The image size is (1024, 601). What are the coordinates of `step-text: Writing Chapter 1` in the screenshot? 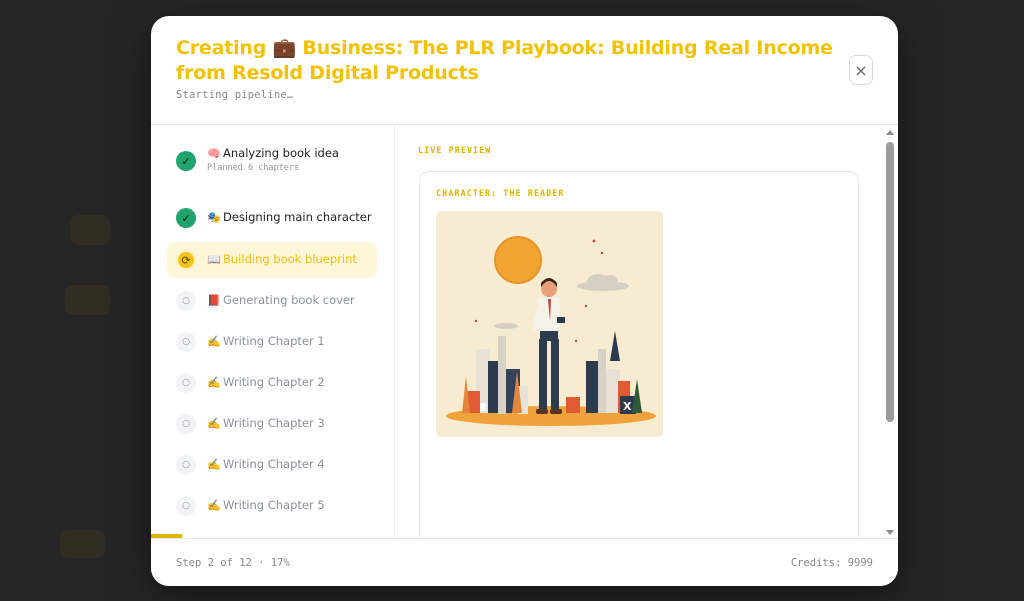 It's located at (274, 341).